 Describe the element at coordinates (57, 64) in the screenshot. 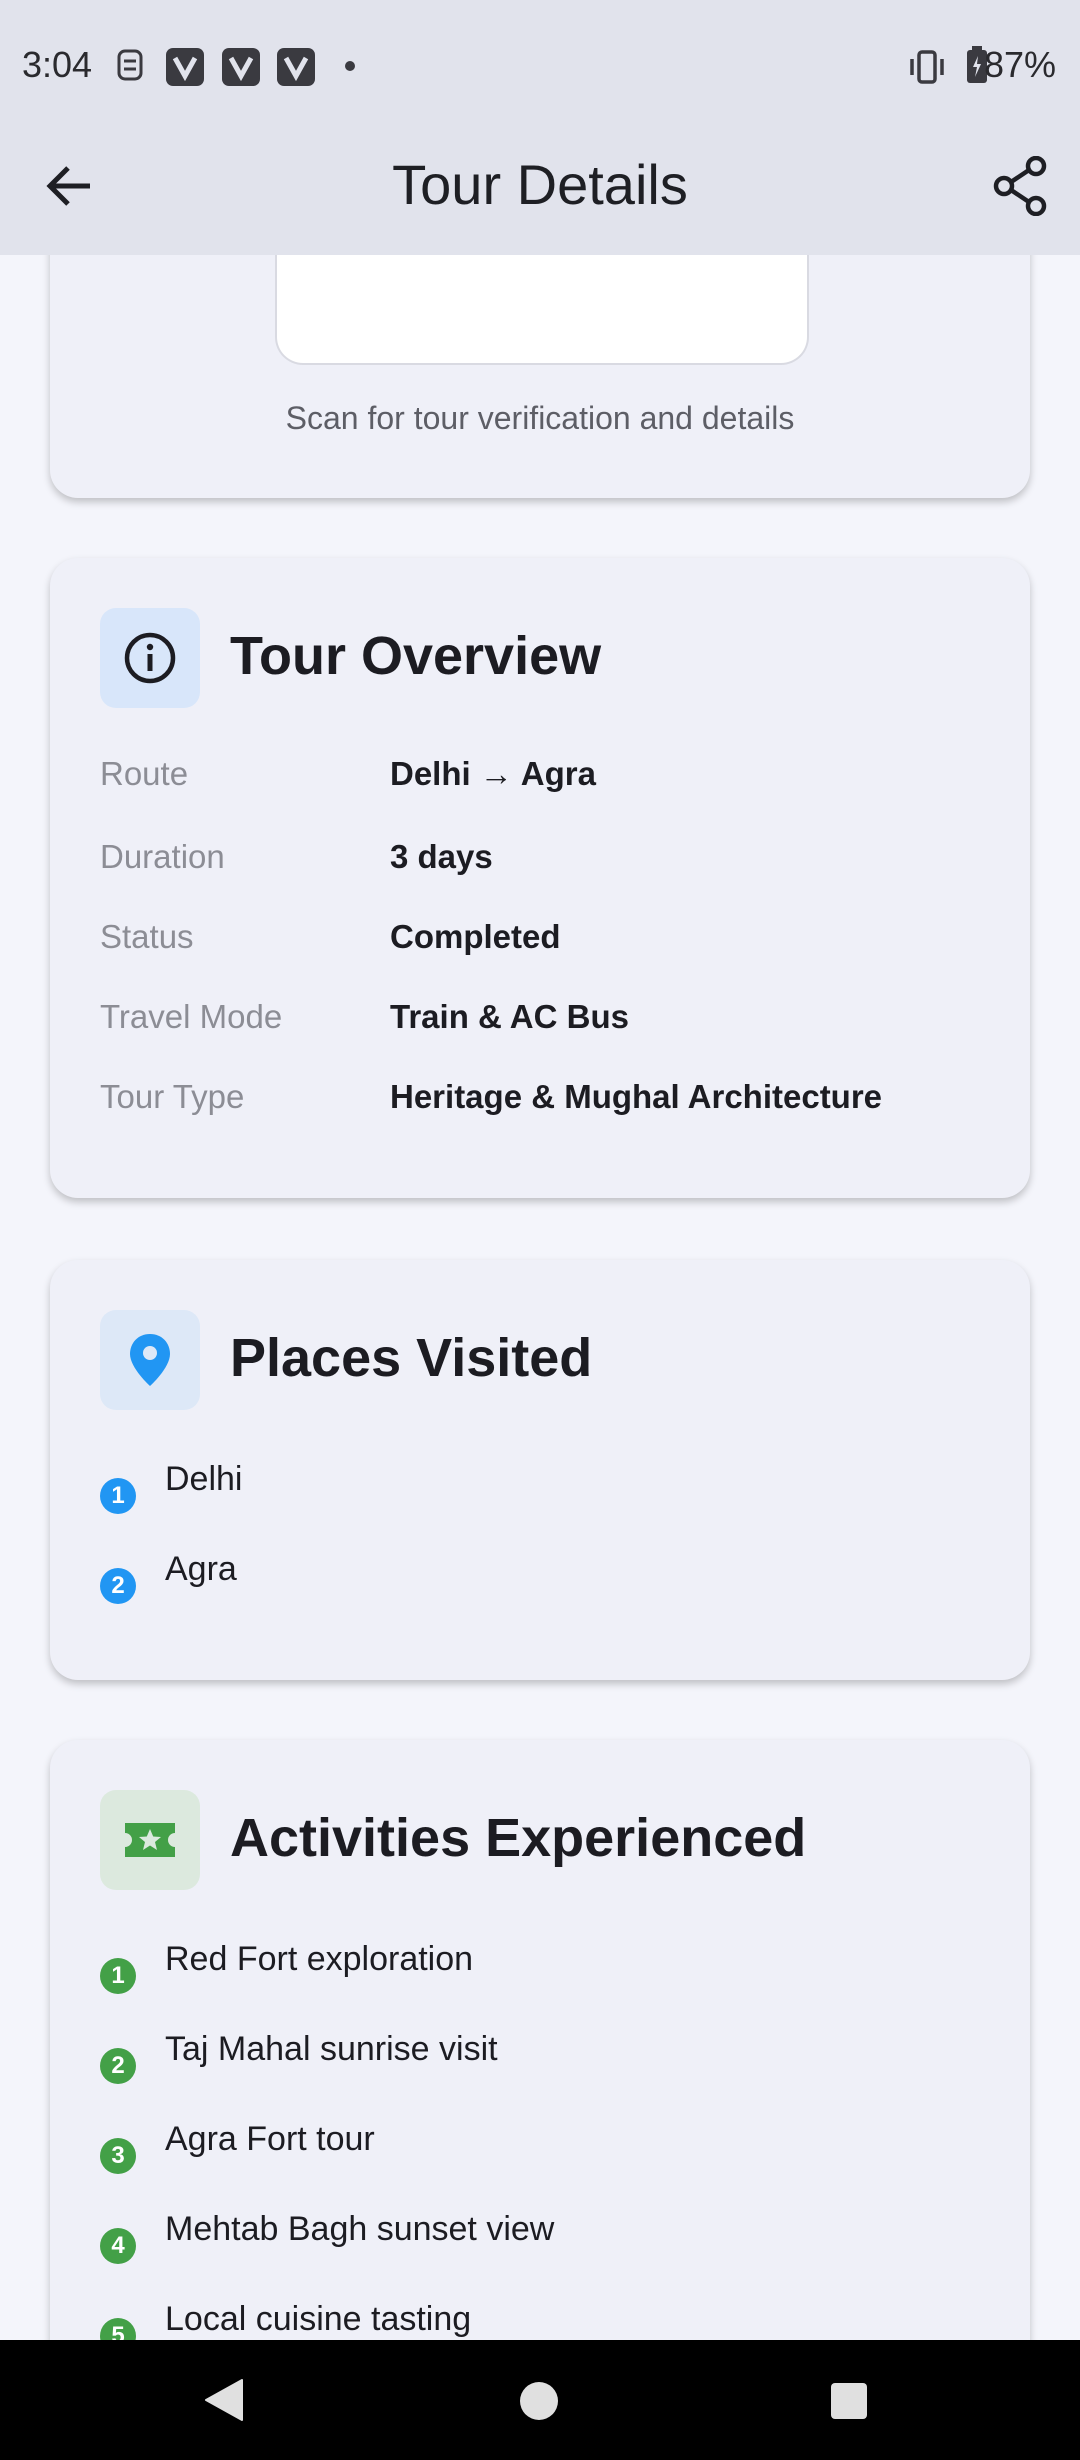

I see `status-time: 3:04` at that location.